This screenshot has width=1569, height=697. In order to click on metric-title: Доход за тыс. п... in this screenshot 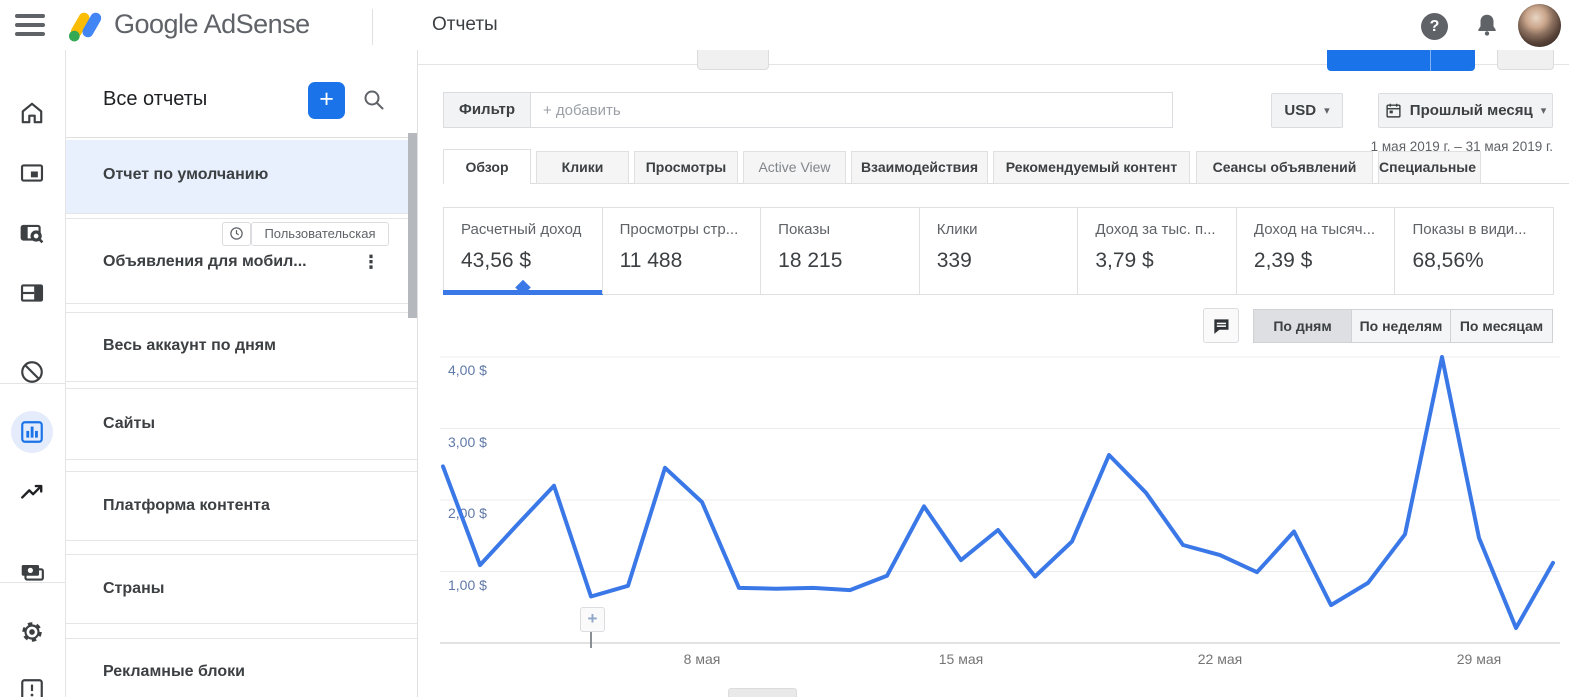, I will do `click(1155, 229)`.